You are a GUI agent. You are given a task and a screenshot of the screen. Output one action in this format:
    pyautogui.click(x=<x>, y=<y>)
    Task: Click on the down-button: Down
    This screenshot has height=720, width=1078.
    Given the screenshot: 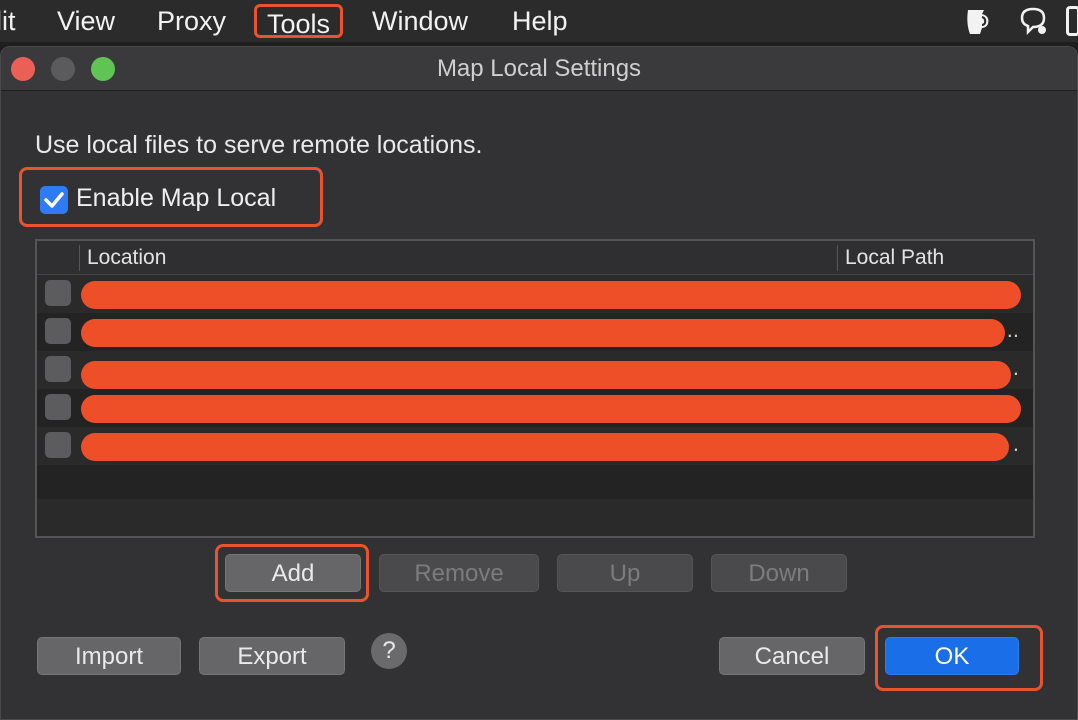 What is the action you would take?
    pyautogui.click(x=779, y=573)
    